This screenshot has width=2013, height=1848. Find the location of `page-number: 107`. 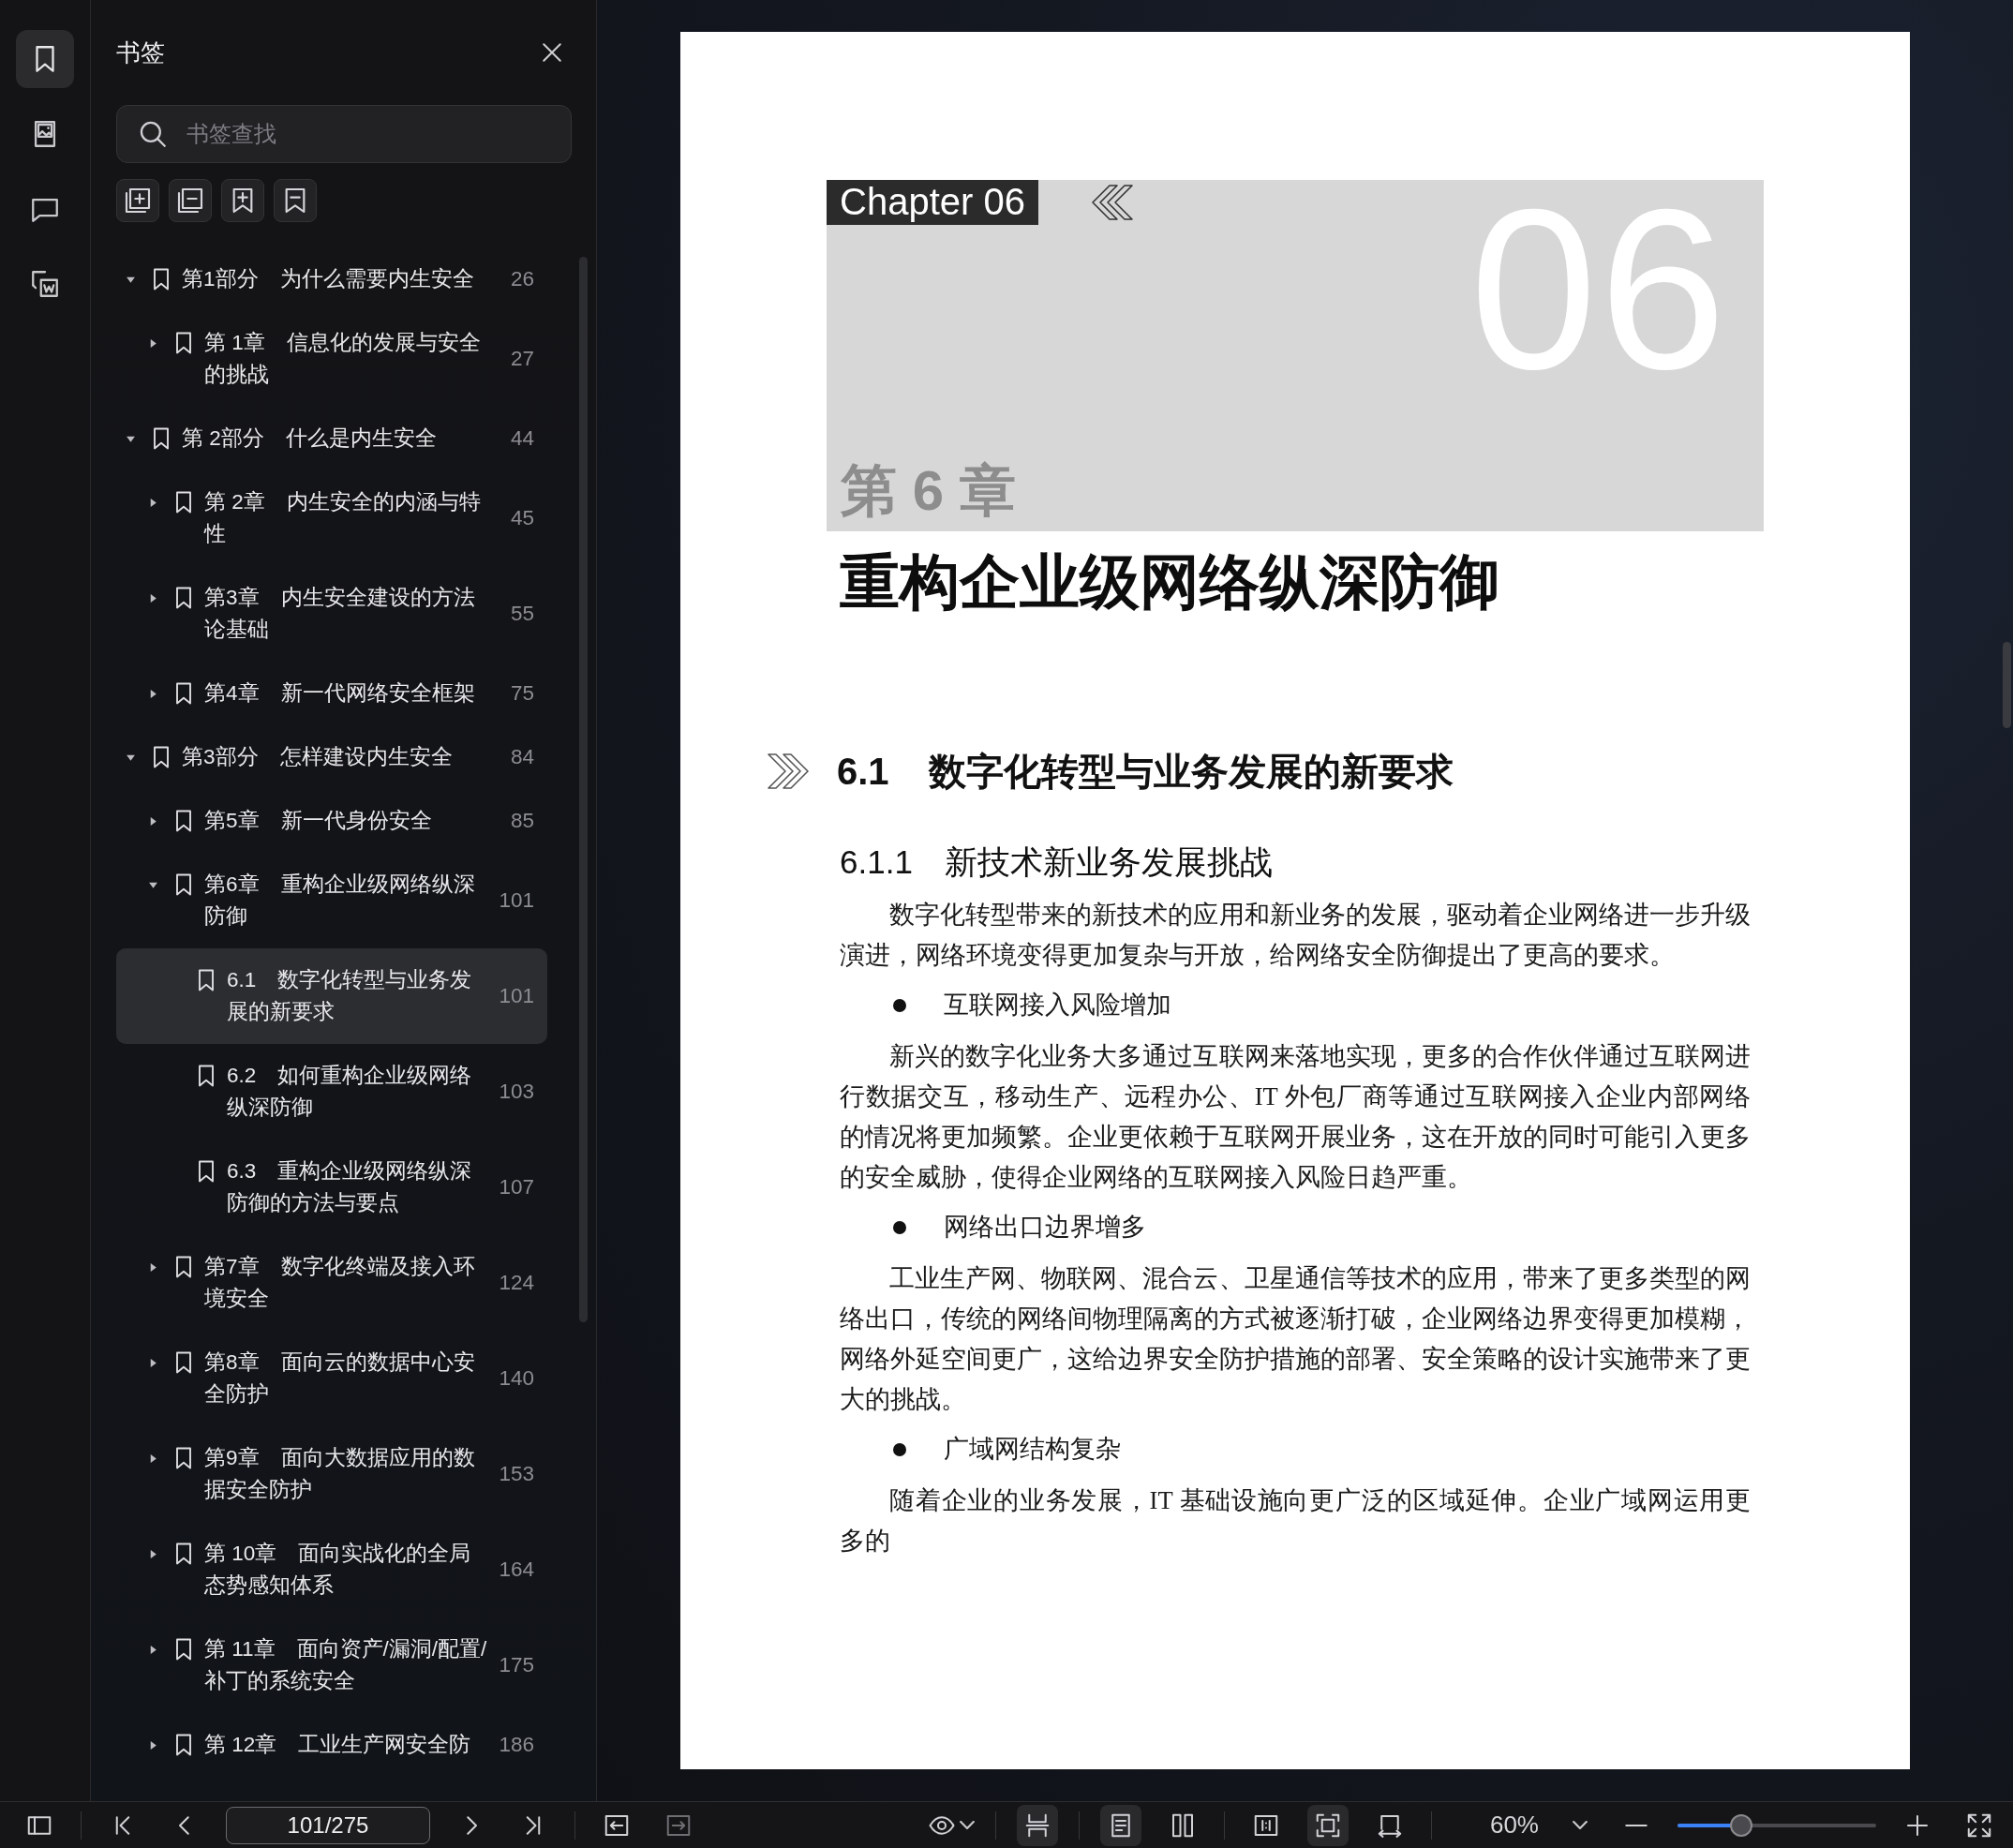

page-number: 107 is located at coordinates (516, 1187).